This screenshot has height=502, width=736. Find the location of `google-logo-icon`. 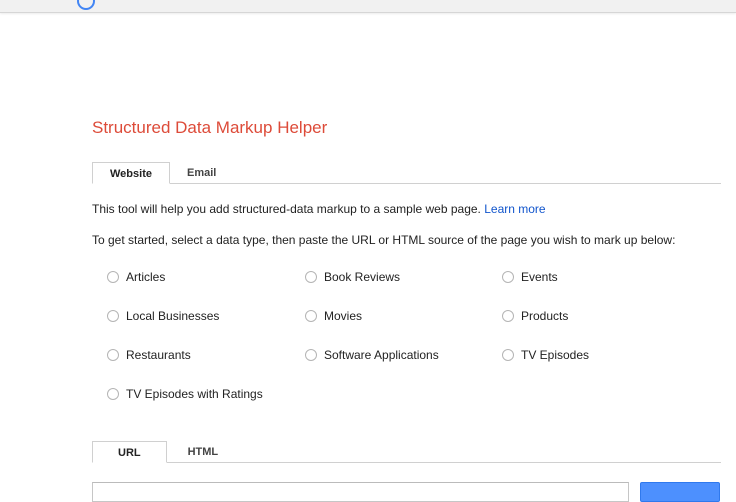

google-logo-icon is located at coordinates (86, 5).